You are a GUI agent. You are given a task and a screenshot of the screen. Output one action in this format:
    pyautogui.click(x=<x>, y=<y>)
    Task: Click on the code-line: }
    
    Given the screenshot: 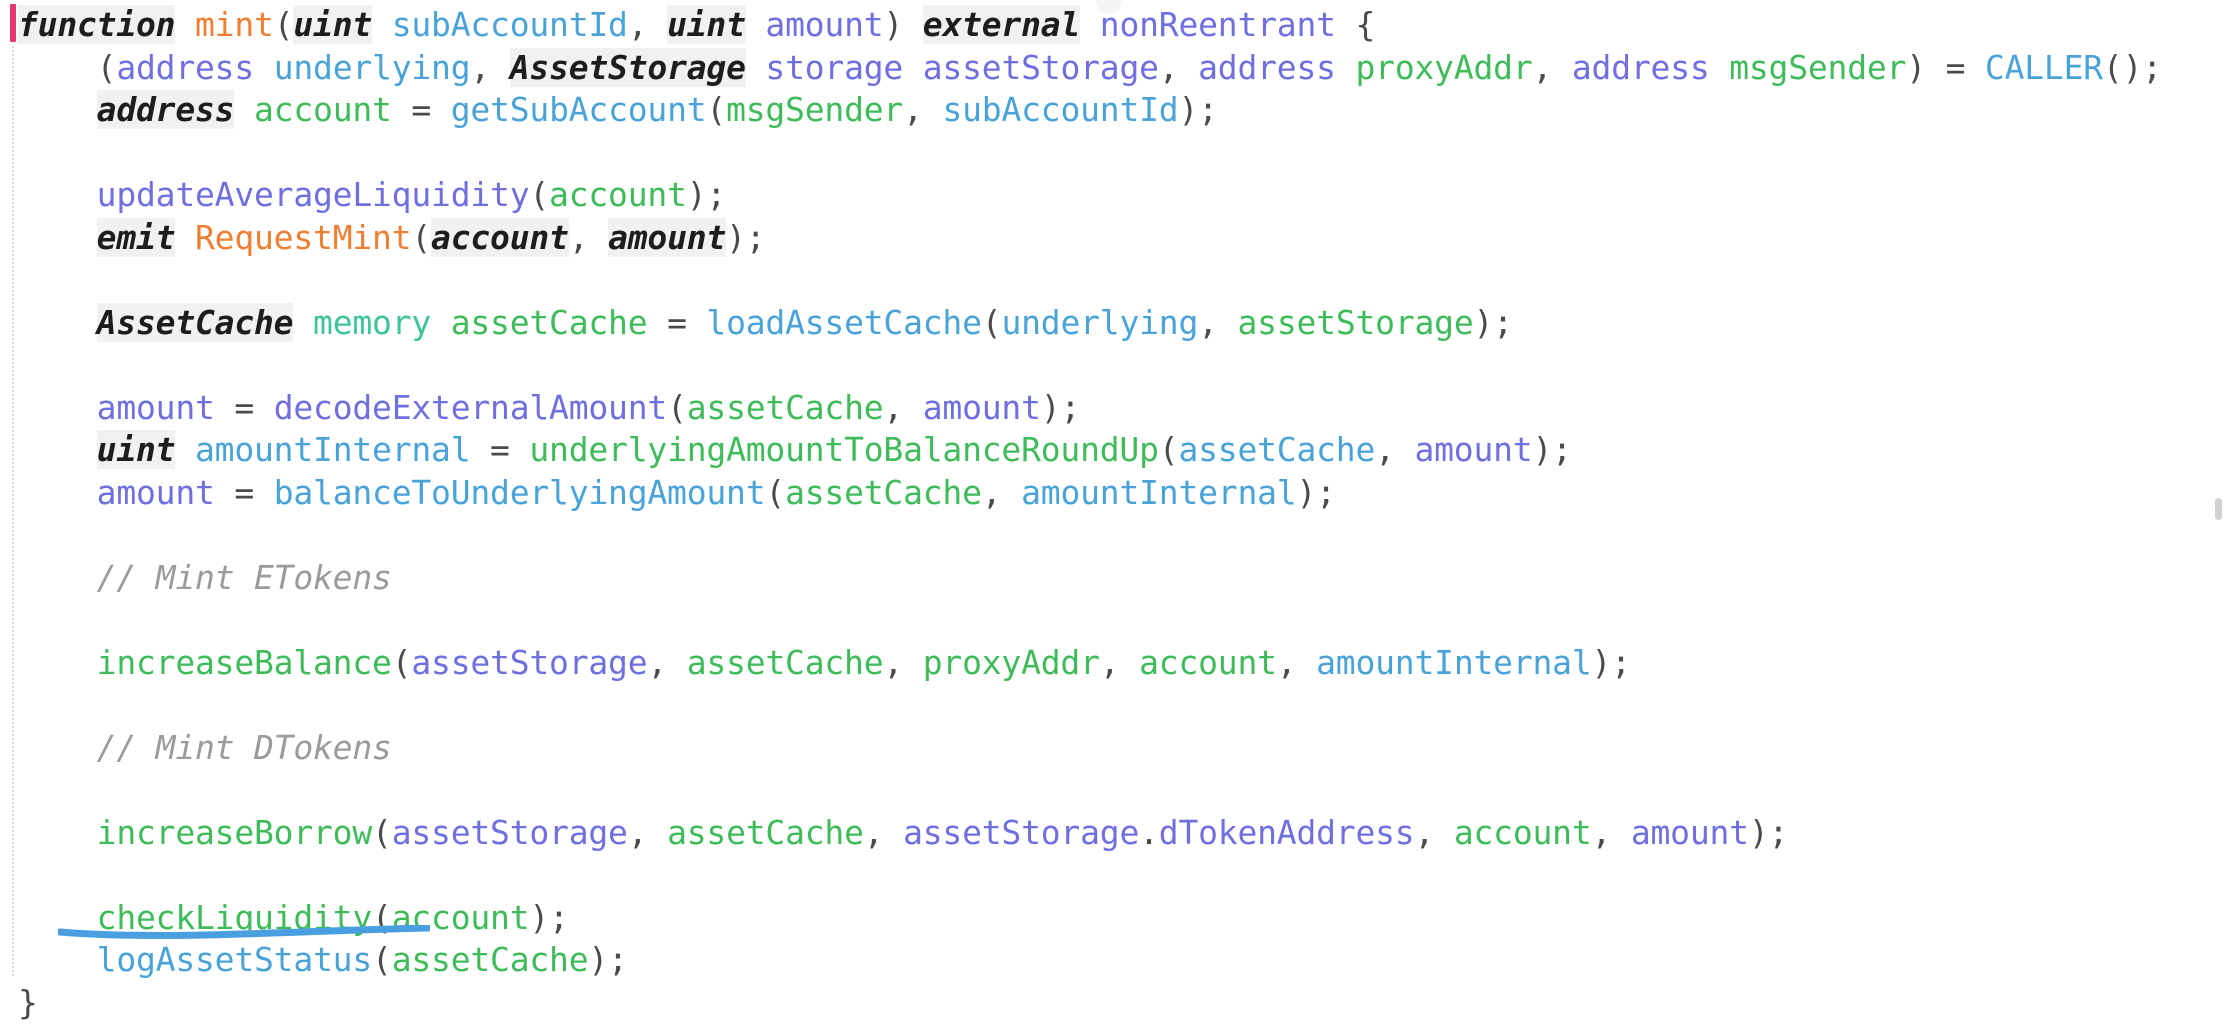 What is the action you would take?
    pyautogui.click(x=1121, y=1003)
    